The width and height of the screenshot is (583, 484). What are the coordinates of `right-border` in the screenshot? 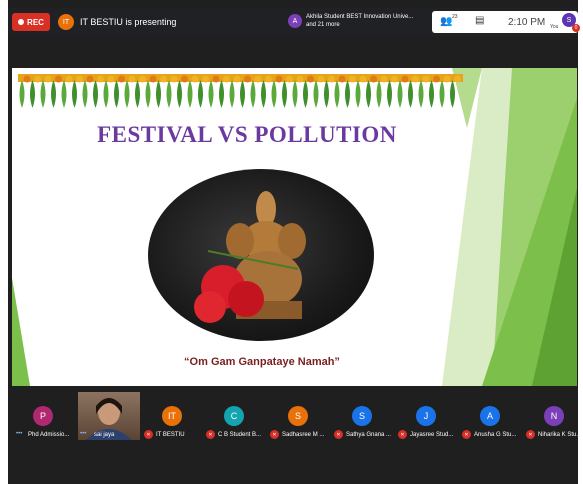 It's located at (580, 242).